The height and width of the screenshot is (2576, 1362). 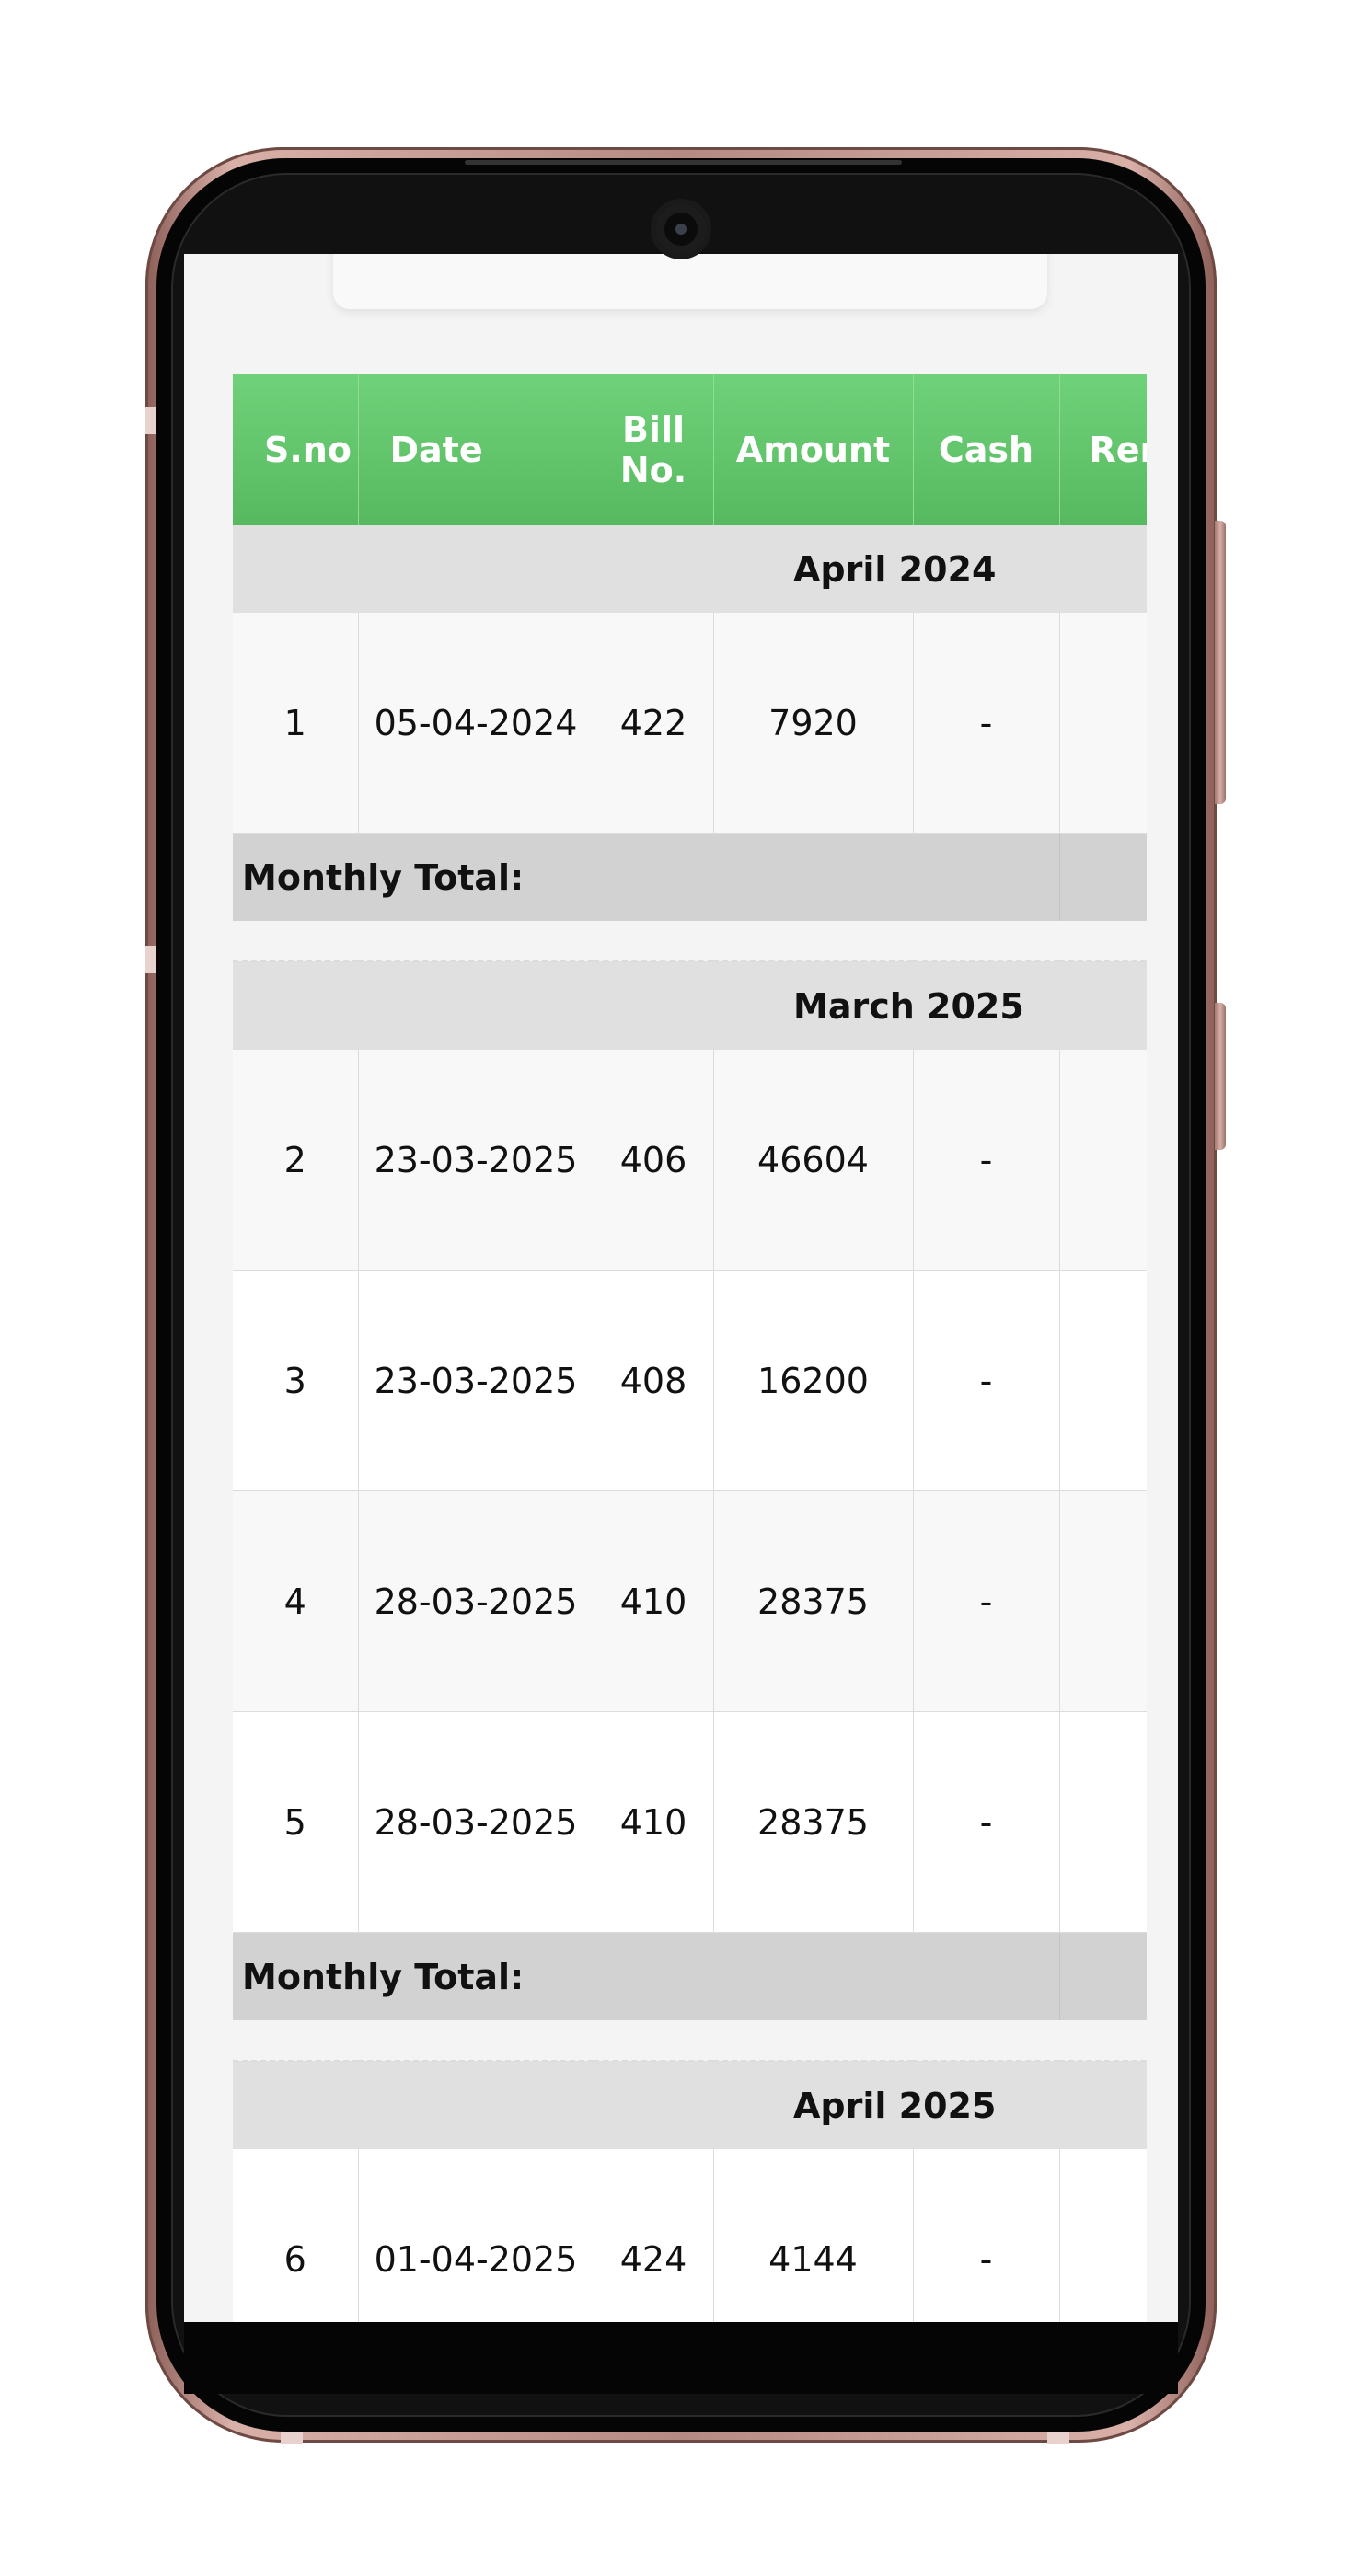 What do you see at coordinates (986, 449) in the screenshot?
I see `header-cash: Cash` at bounding box center [986, 449].